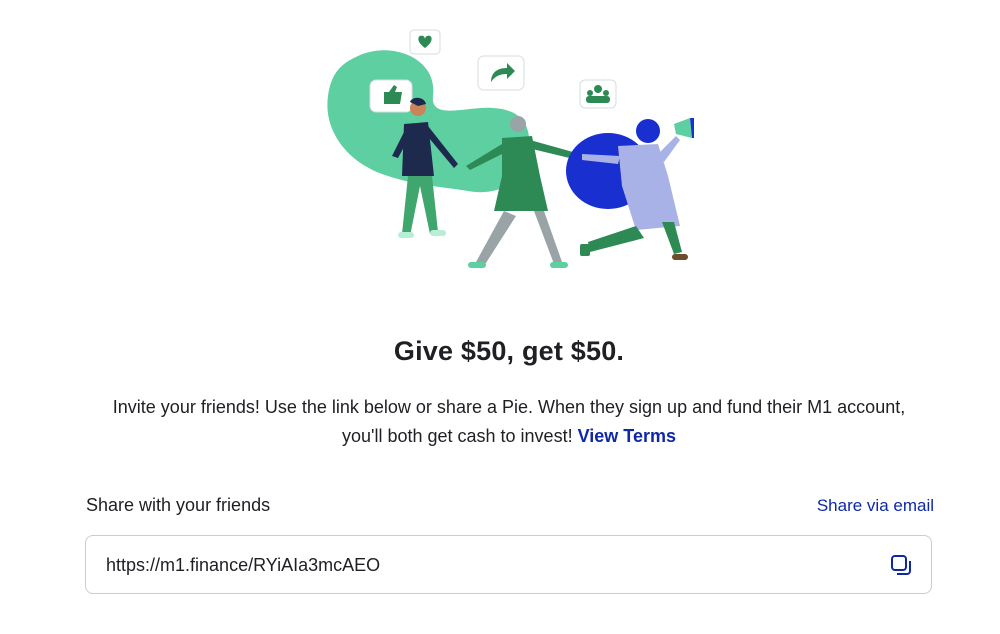  I want to click on group-icon, so click(598, 94).